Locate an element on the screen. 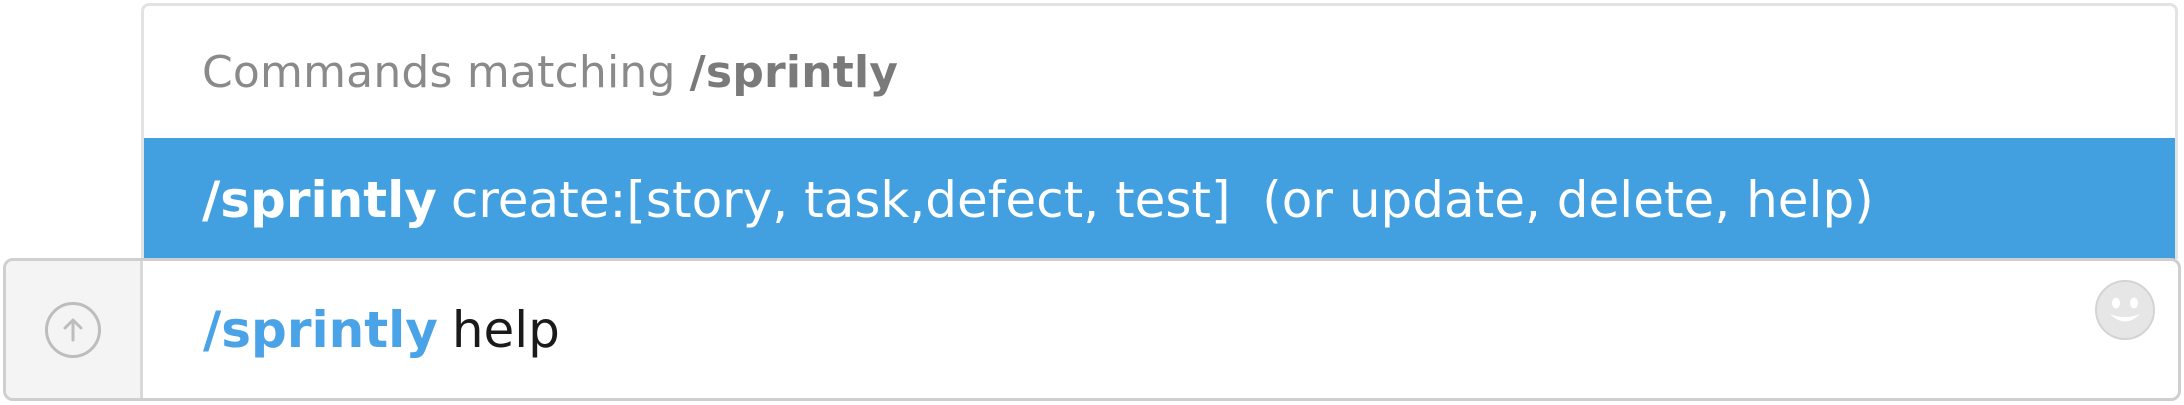  smiley-face-icon is located at coordinates (2125, 310).